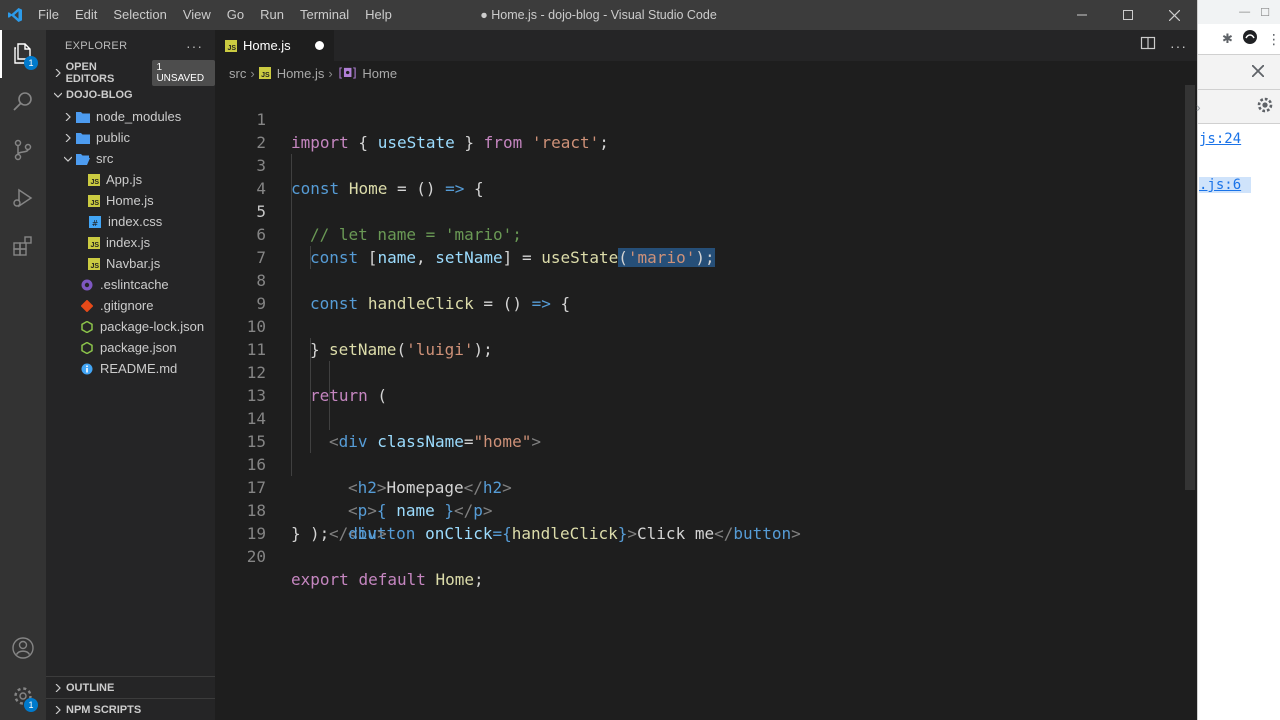  Describe the element at coordinates (706, 45) in the screenshot. I see `tab-bar: JS Home.js ···` at that location.